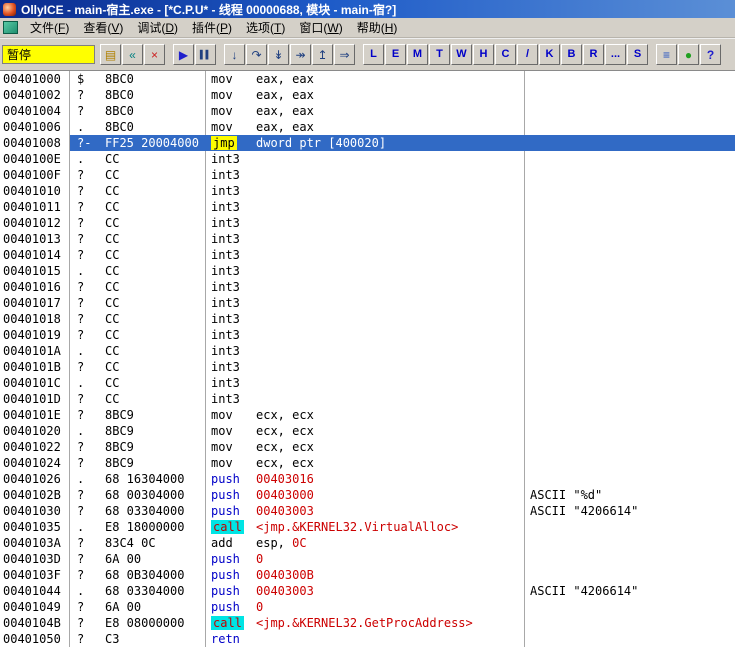 The height and width of the screenshot is (647, 735). Describe the element at coordinates (367, 383) in the screenshot. I see `disasm-row: 0040101C. CC int3` at that location.